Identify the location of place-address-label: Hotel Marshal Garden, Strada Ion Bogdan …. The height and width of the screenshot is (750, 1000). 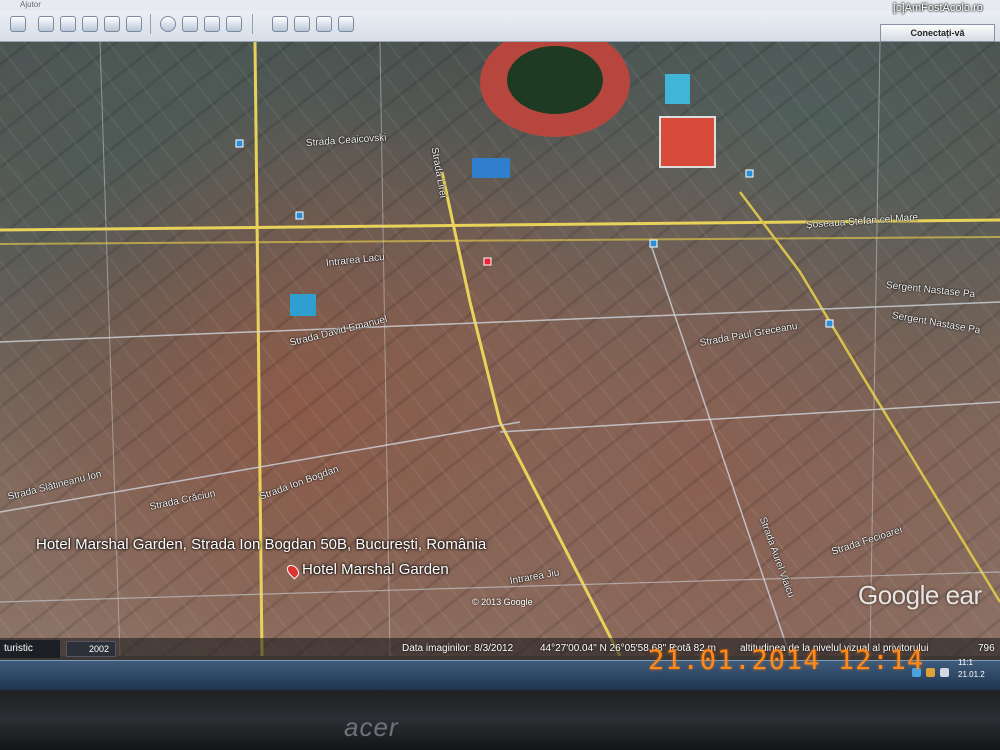
(261, 544).